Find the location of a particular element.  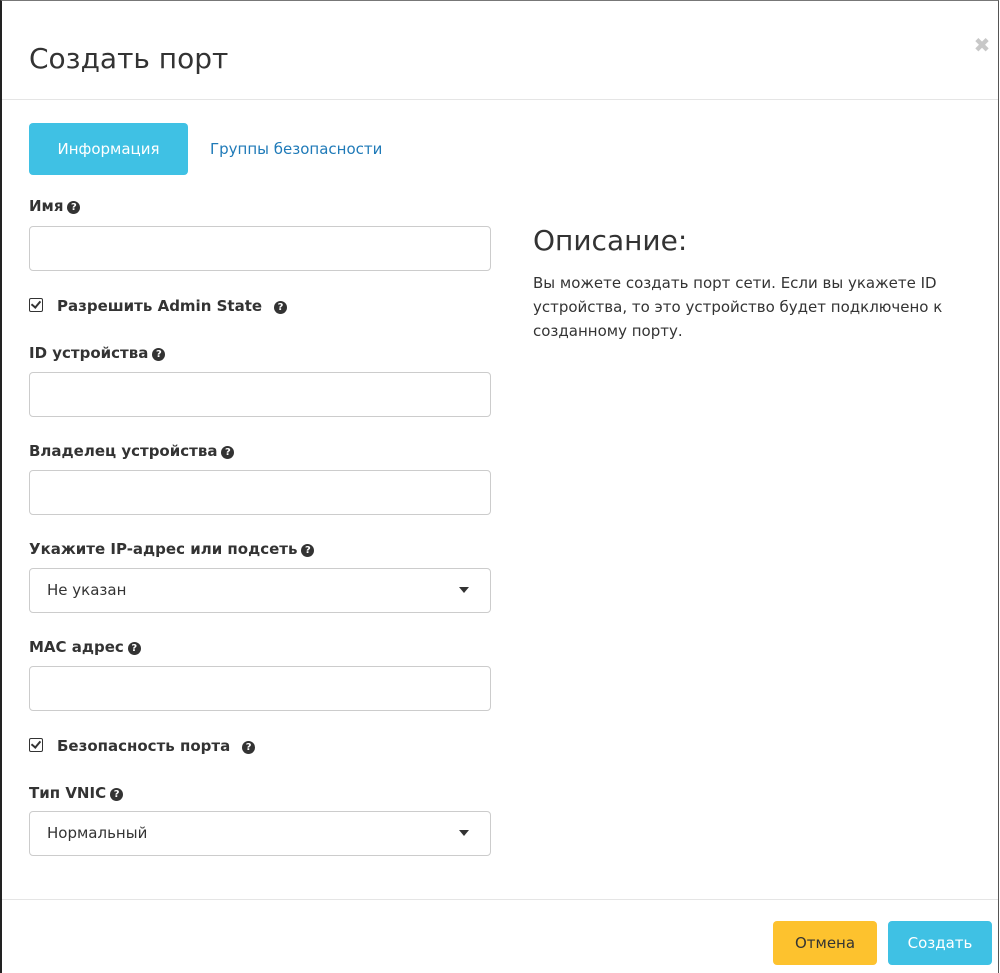

device-owner-label-text: Владелец устройства is located at coordinates (123, 451).